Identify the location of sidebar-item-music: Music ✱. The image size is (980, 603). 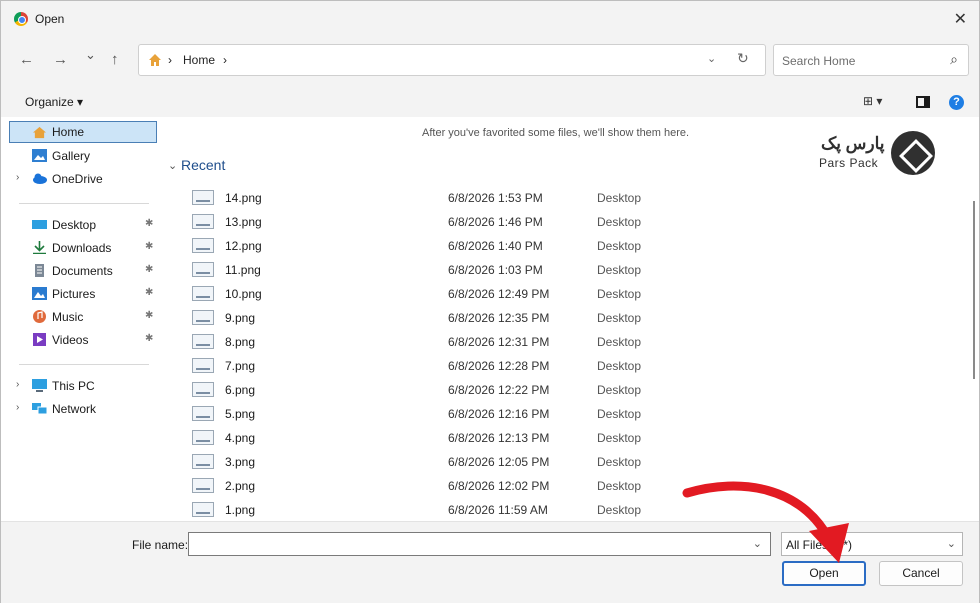
(81, 317).